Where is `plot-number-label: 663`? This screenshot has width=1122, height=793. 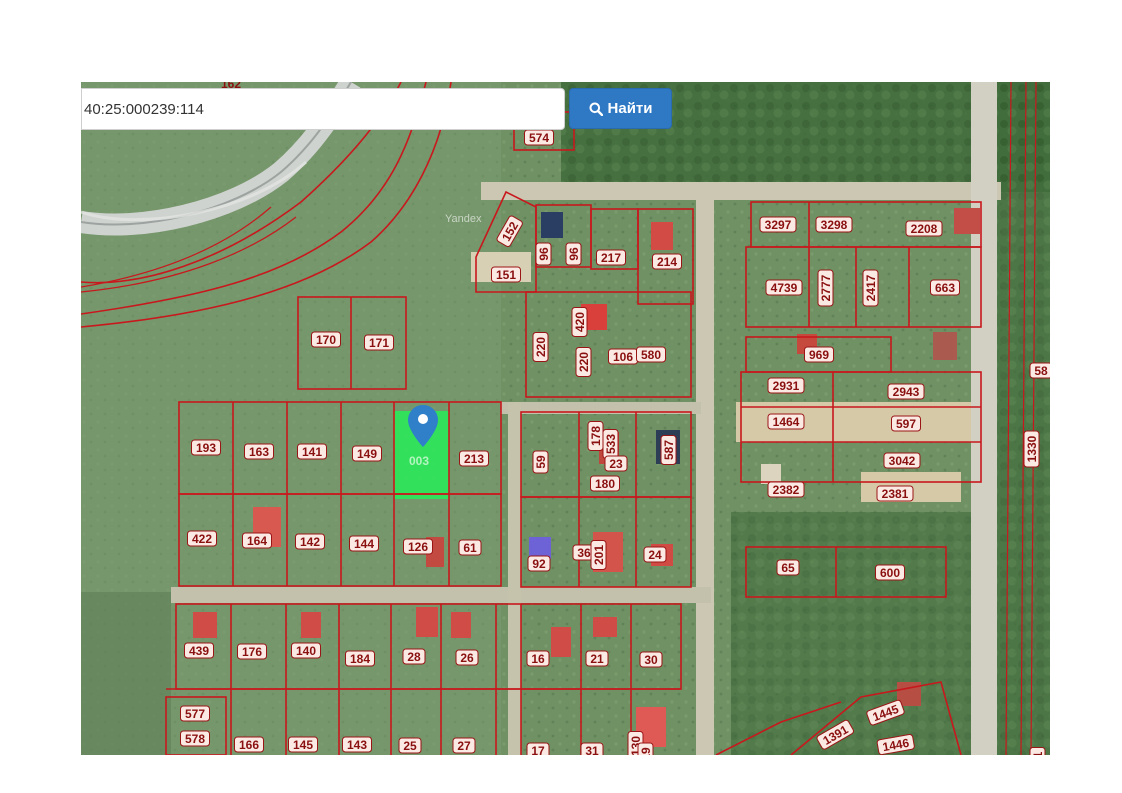
plot-number-label: 663 is located at coordinates (945, 287).